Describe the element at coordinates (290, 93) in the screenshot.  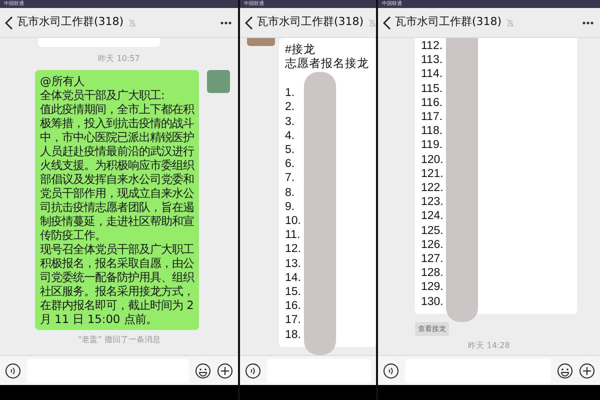
I see `list-entry: 1.` at that location.